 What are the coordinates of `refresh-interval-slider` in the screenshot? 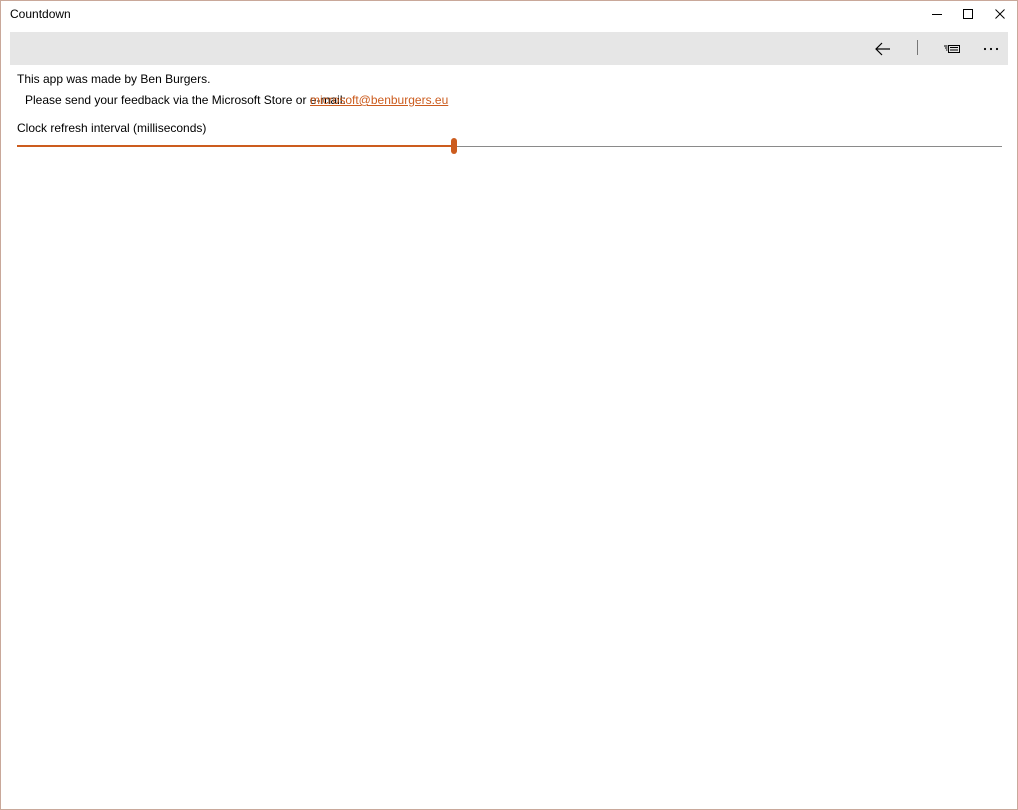 It's located at (509, 147).